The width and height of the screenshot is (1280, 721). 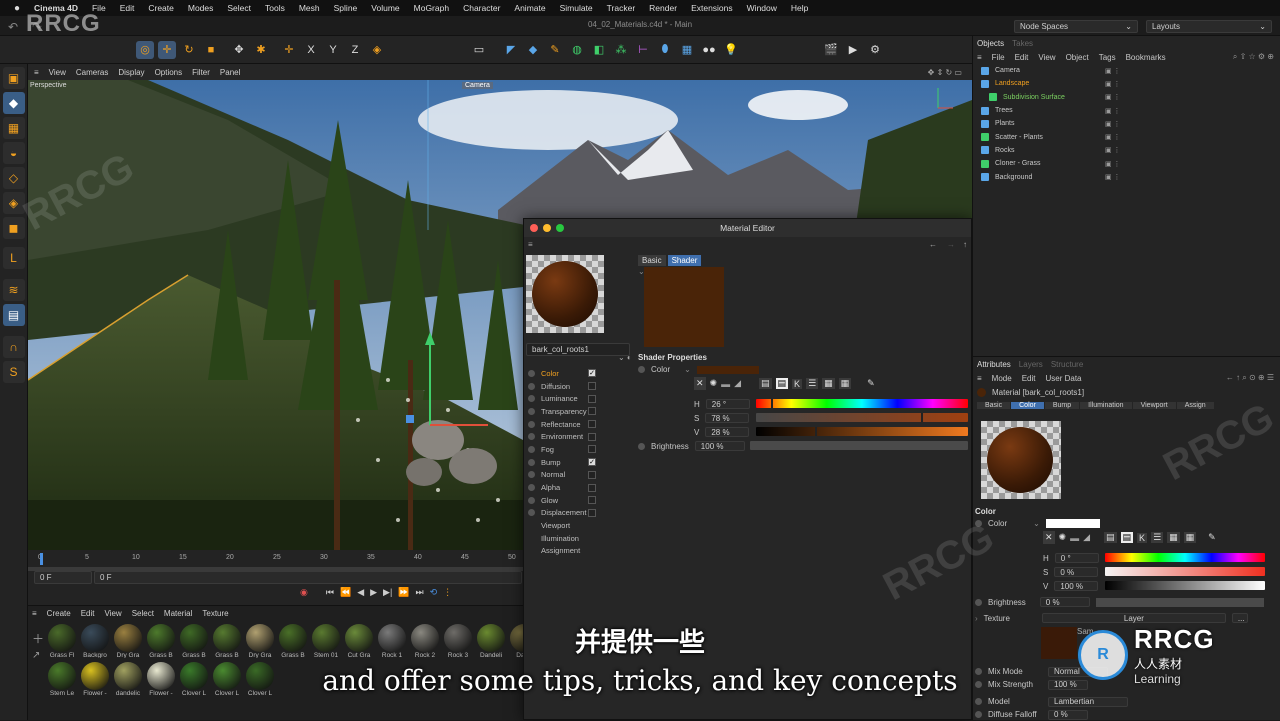 I want to click on render-view-icon: 🎬, so click(x=831, y=50).